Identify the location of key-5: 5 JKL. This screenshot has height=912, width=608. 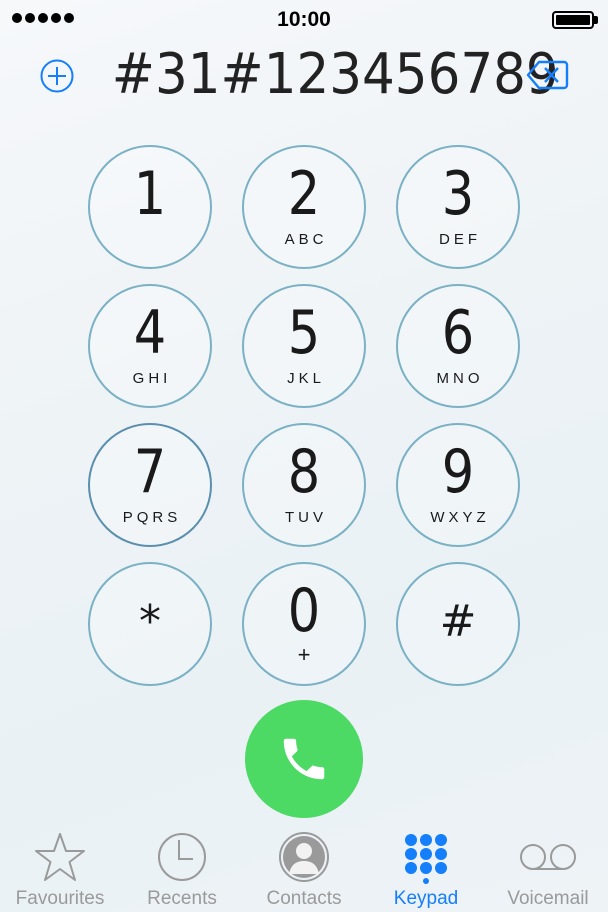
(304, 346).